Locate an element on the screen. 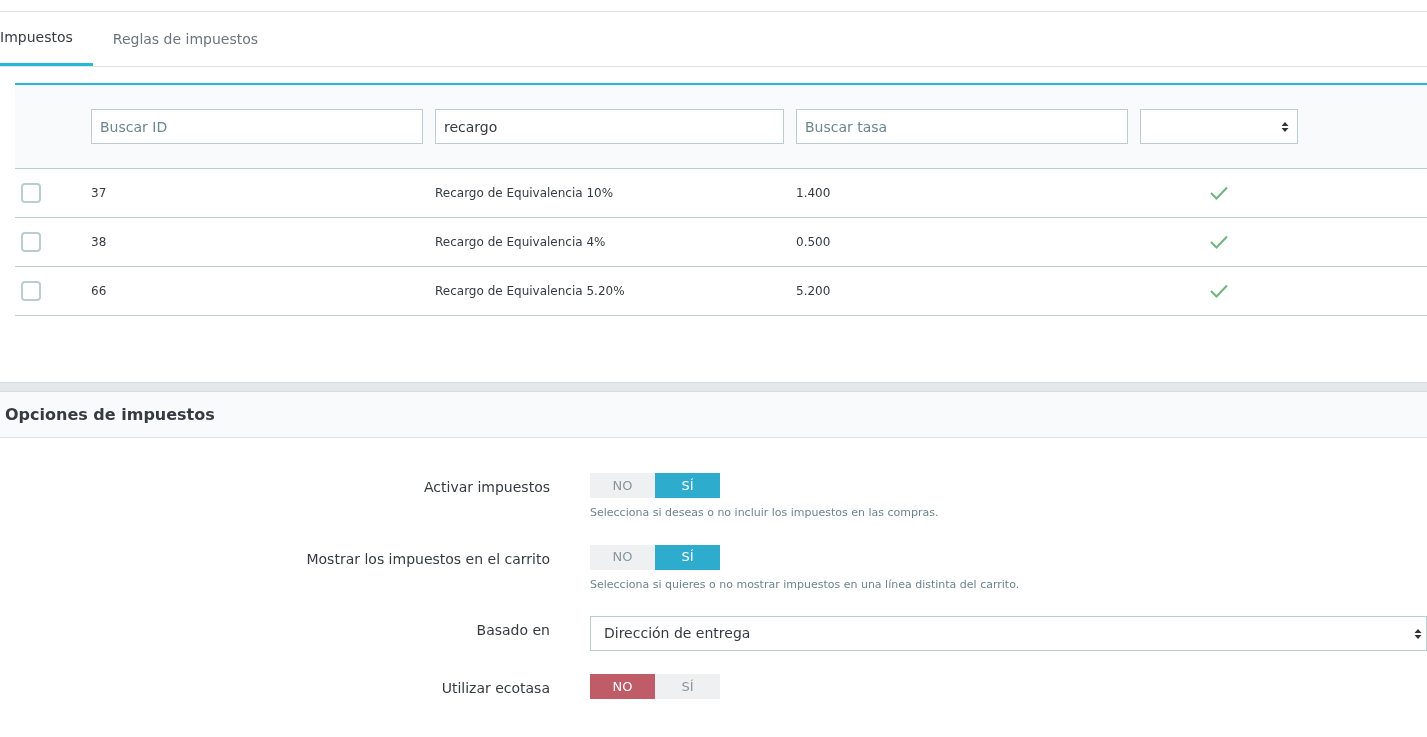 The height and width of the screenshot is (737, 1427). name-cell-text: Recargo de Equivalencia 5.20% is located at coordinates (530, 291).